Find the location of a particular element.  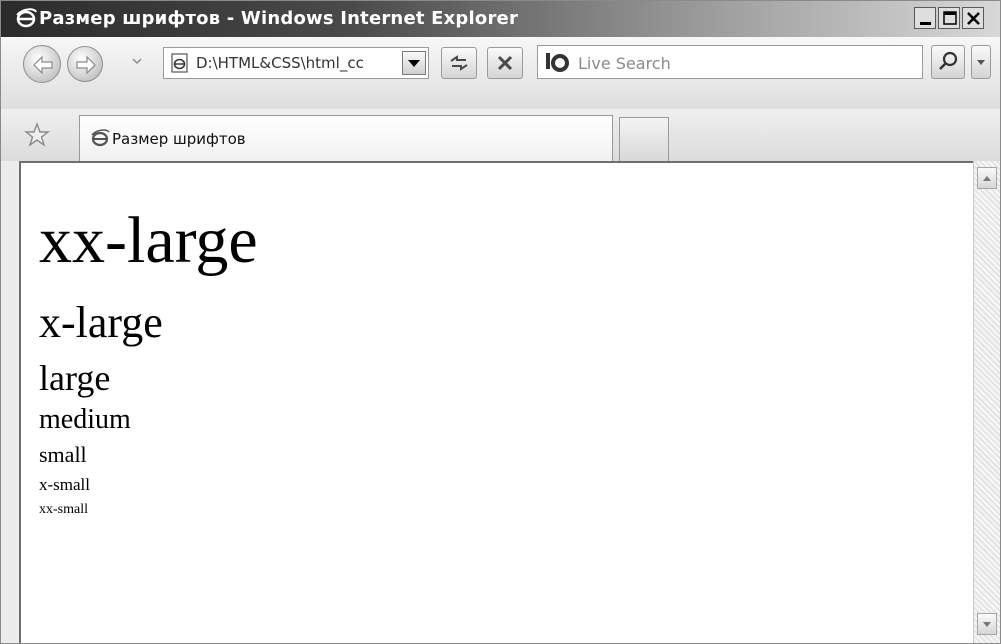

chevron-up-icon is located at coordinates (987, 178).